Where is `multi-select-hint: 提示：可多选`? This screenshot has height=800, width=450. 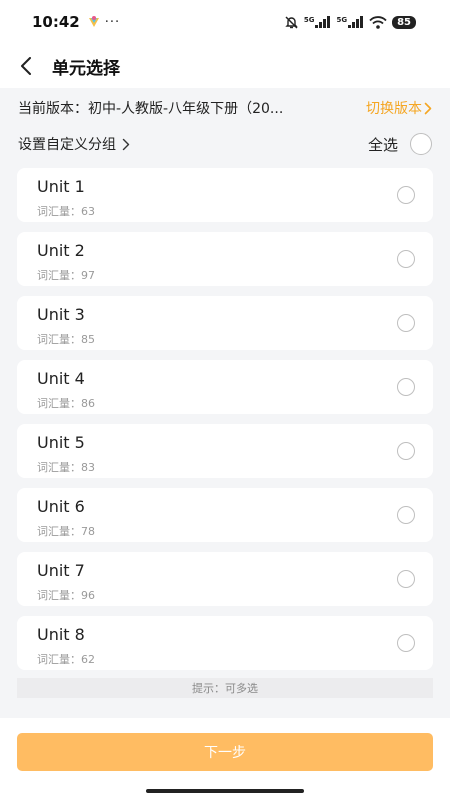 multi-select-hint: 提示：可多选 is located at coordinates (225, 688).